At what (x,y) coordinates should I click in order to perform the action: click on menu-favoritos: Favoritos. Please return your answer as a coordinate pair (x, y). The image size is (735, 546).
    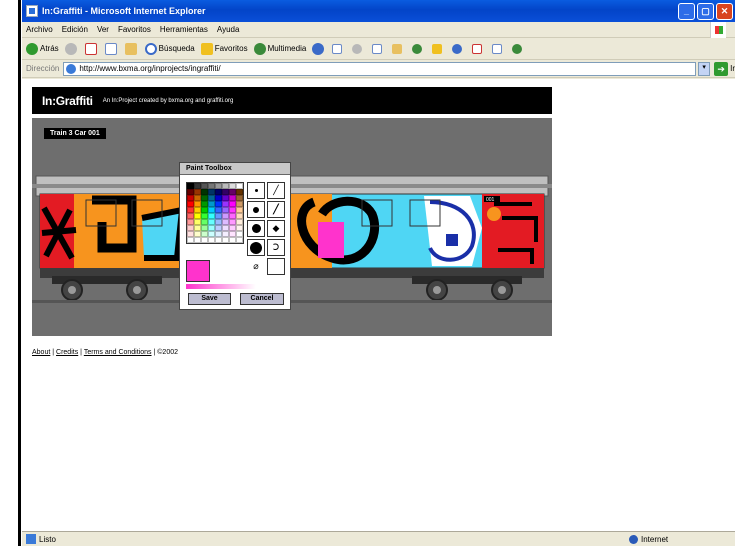
    Looking at the image, I should click on (134, 29).